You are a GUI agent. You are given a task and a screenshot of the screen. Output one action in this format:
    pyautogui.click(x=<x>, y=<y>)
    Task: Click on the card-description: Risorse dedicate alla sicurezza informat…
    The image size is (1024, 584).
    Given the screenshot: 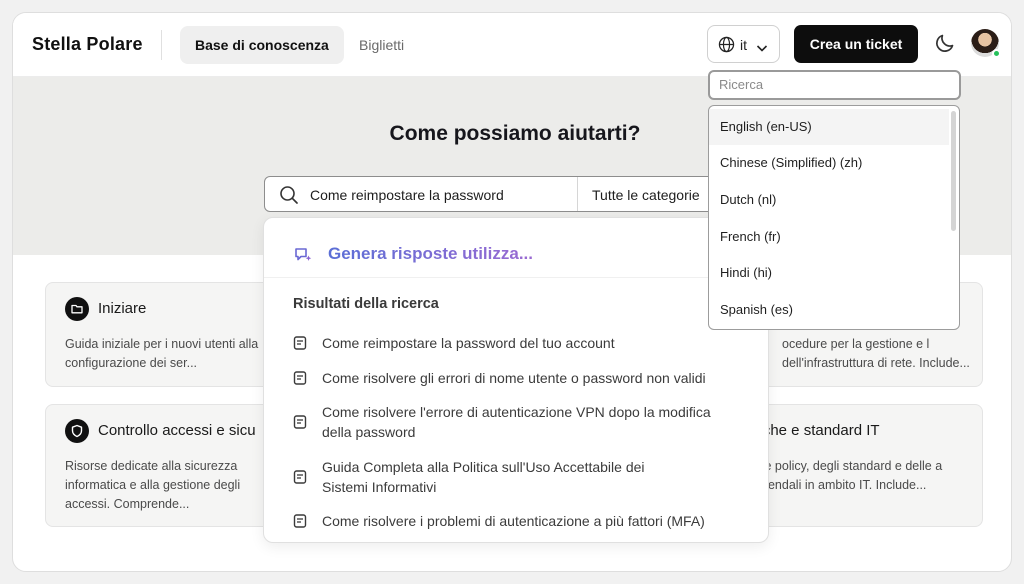 What is the action you would take?
    pyautogui.click(x=153, y=485)
    